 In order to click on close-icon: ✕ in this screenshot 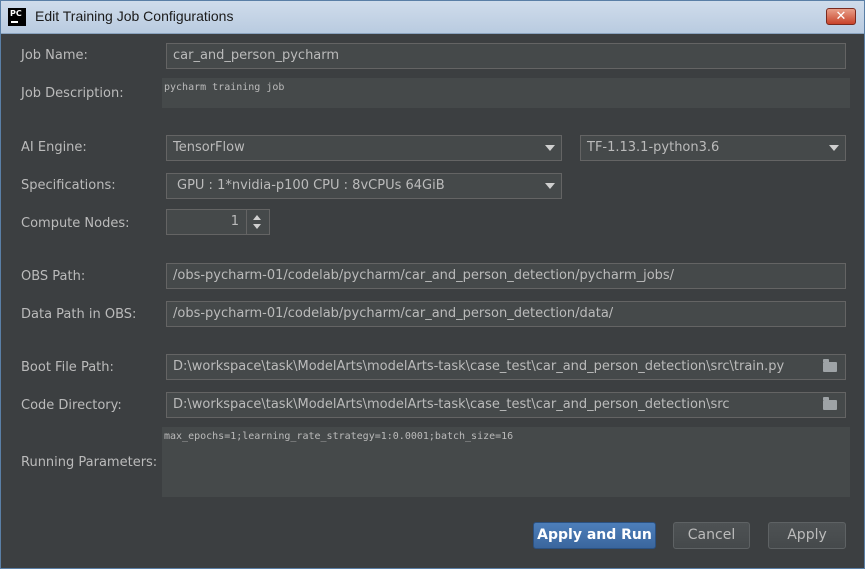, I will do `click(841, 16)`.